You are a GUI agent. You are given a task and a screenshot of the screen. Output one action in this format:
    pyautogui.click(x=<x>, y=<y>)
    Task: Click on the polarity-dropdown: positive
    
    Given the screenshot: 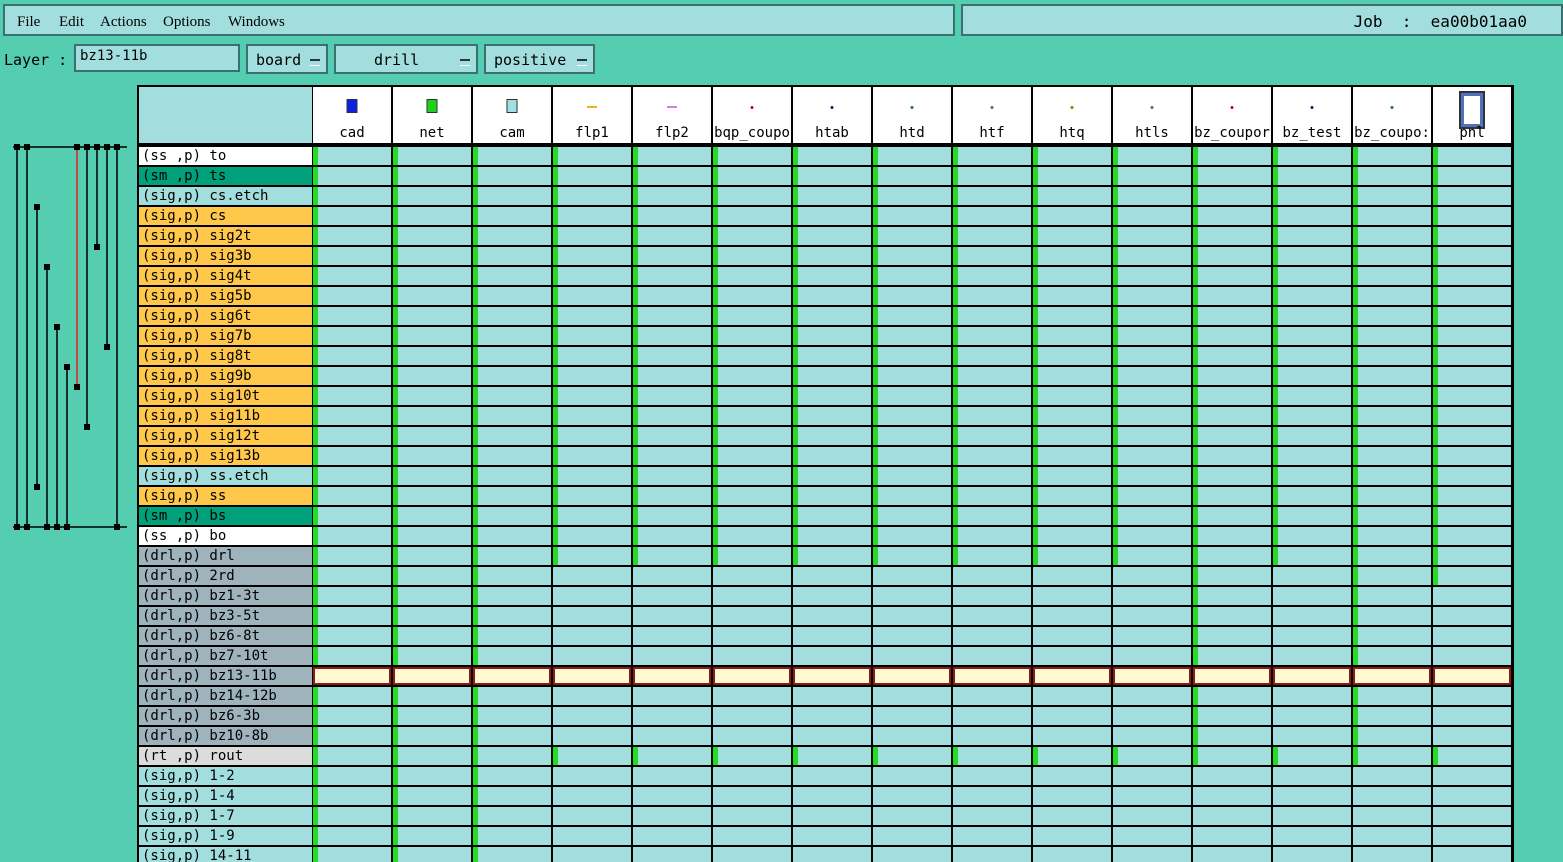 What is the action you would take?
    pyautogui.click(x=539, y=59)
    